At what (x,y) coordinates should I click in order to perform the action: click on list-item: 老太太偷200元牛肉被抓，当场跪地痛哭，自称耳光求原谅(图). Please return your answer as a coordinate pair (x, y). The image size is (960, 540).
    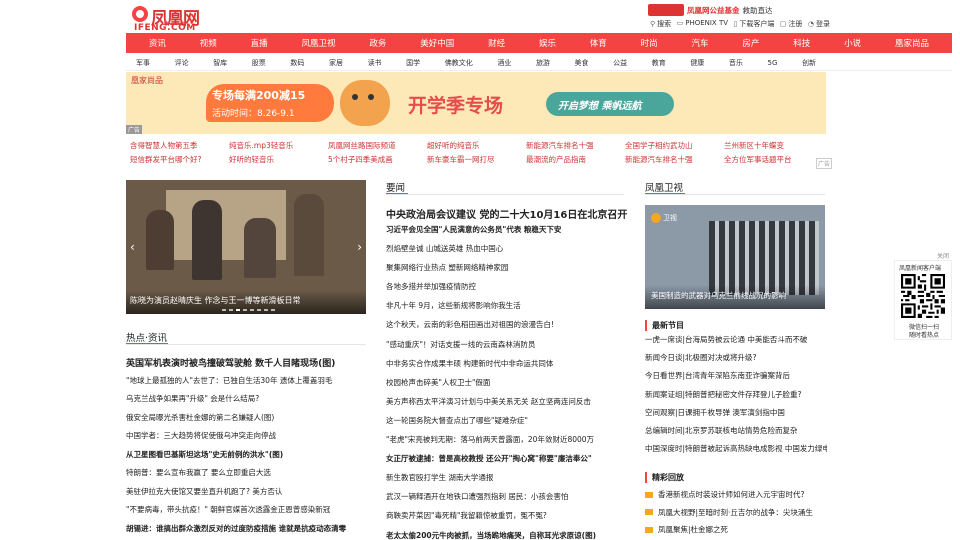
    Looking at the image, I should click on (506, 535).